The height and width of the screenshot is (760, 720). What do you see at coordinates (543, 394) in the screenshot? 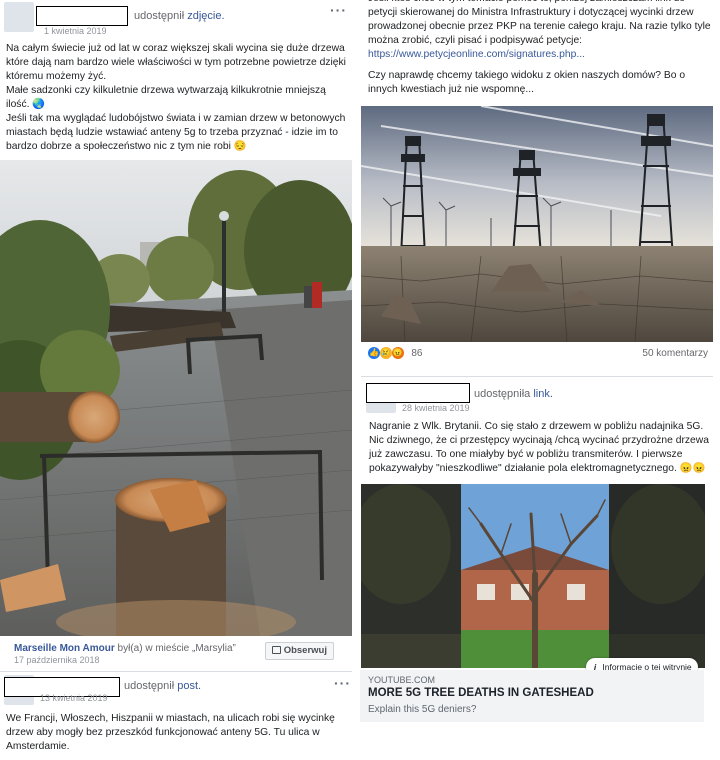
I see `post-link: link.` at bounding box center [543, 394].